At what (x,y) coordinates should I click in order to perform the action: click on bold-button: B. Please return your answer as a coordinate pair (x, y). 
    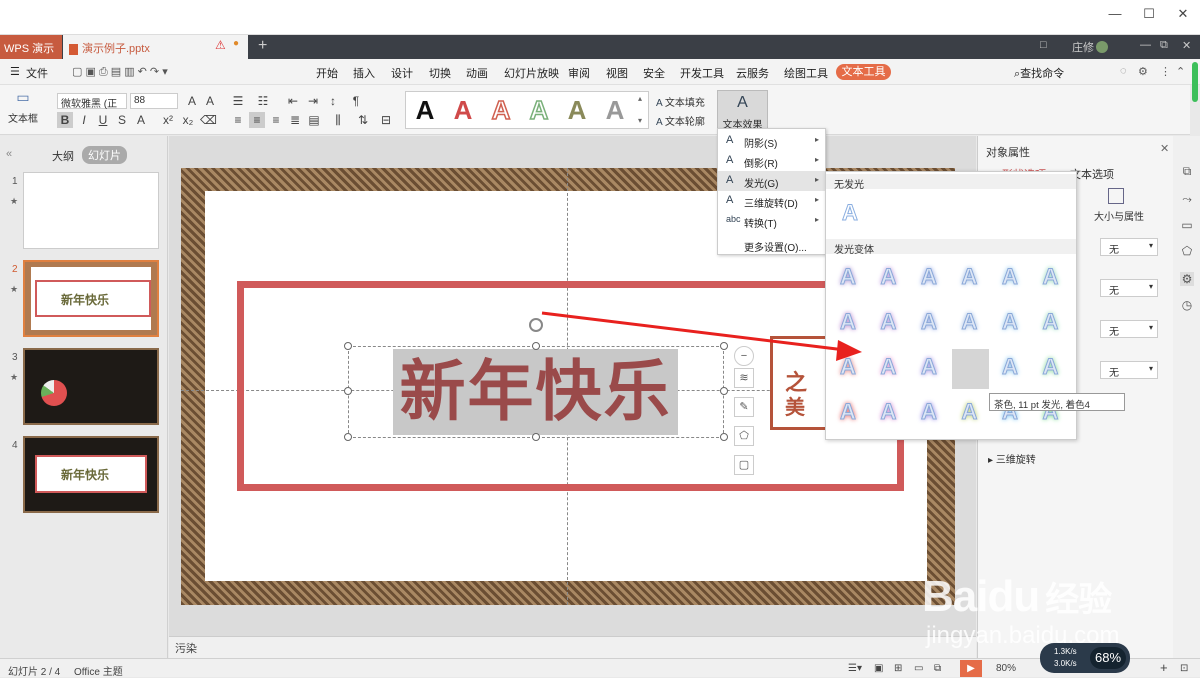
    Looking at the image, I should click on (65, 120).